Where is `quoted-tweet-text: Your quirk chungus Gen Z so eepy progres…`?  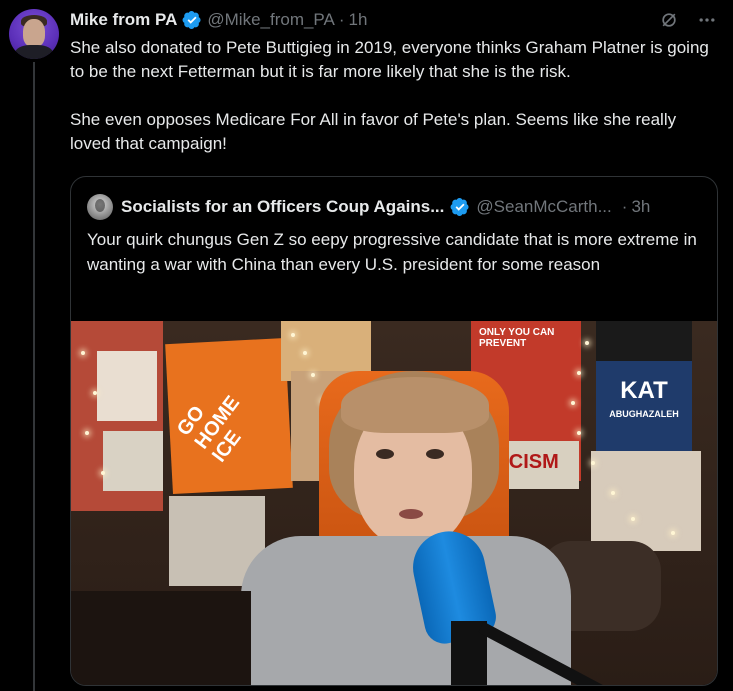 quoted-tweet-text: Your quirk chungus Gen Z so eepy progres… is located at coordinates (392, 252).